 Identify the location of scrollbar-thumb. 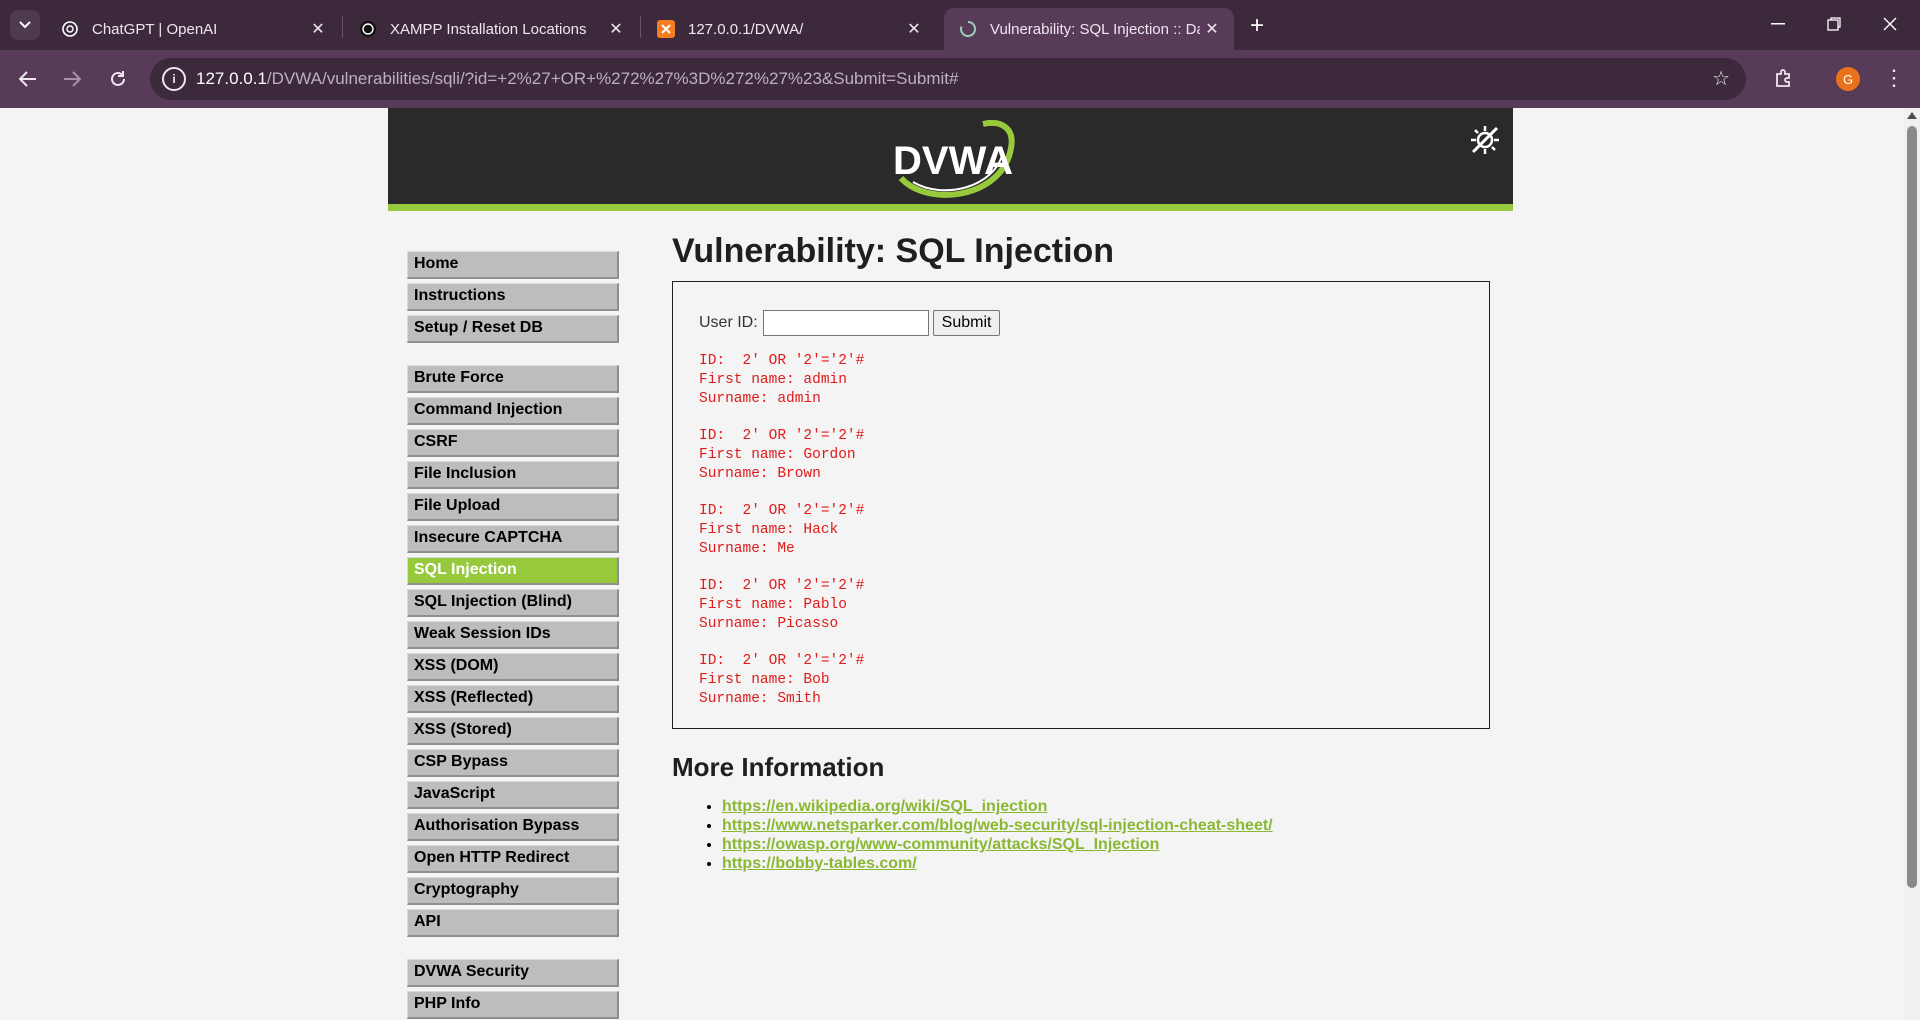
(1912, 507).